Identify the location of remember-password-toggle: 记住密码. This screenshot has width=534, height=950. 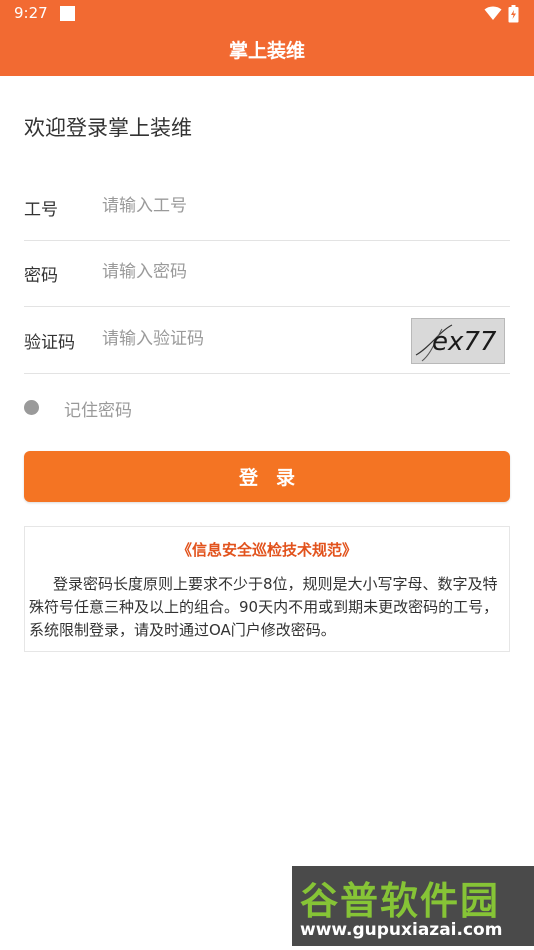
(124, 408).